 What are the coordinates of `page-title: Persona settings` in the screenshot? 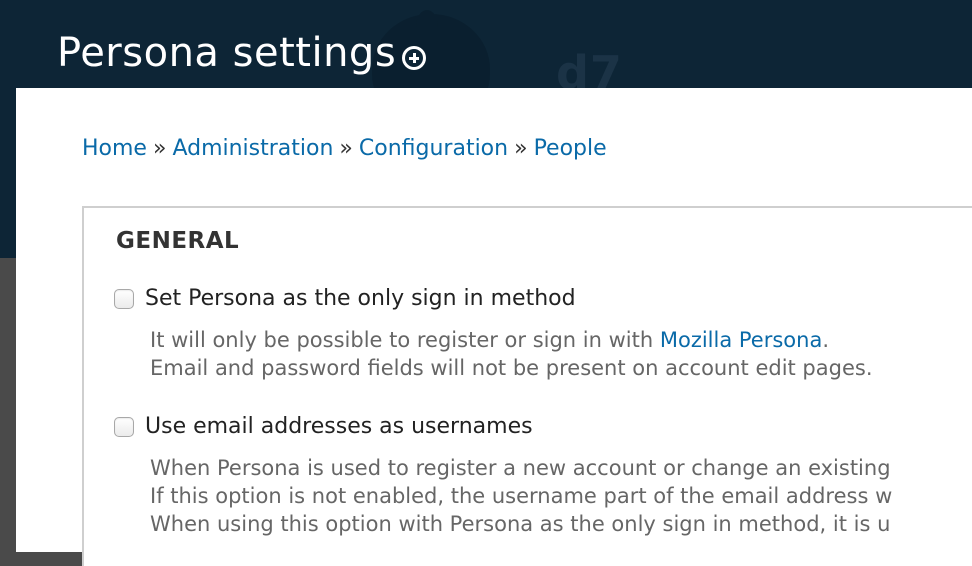 It's located at (227, 53).